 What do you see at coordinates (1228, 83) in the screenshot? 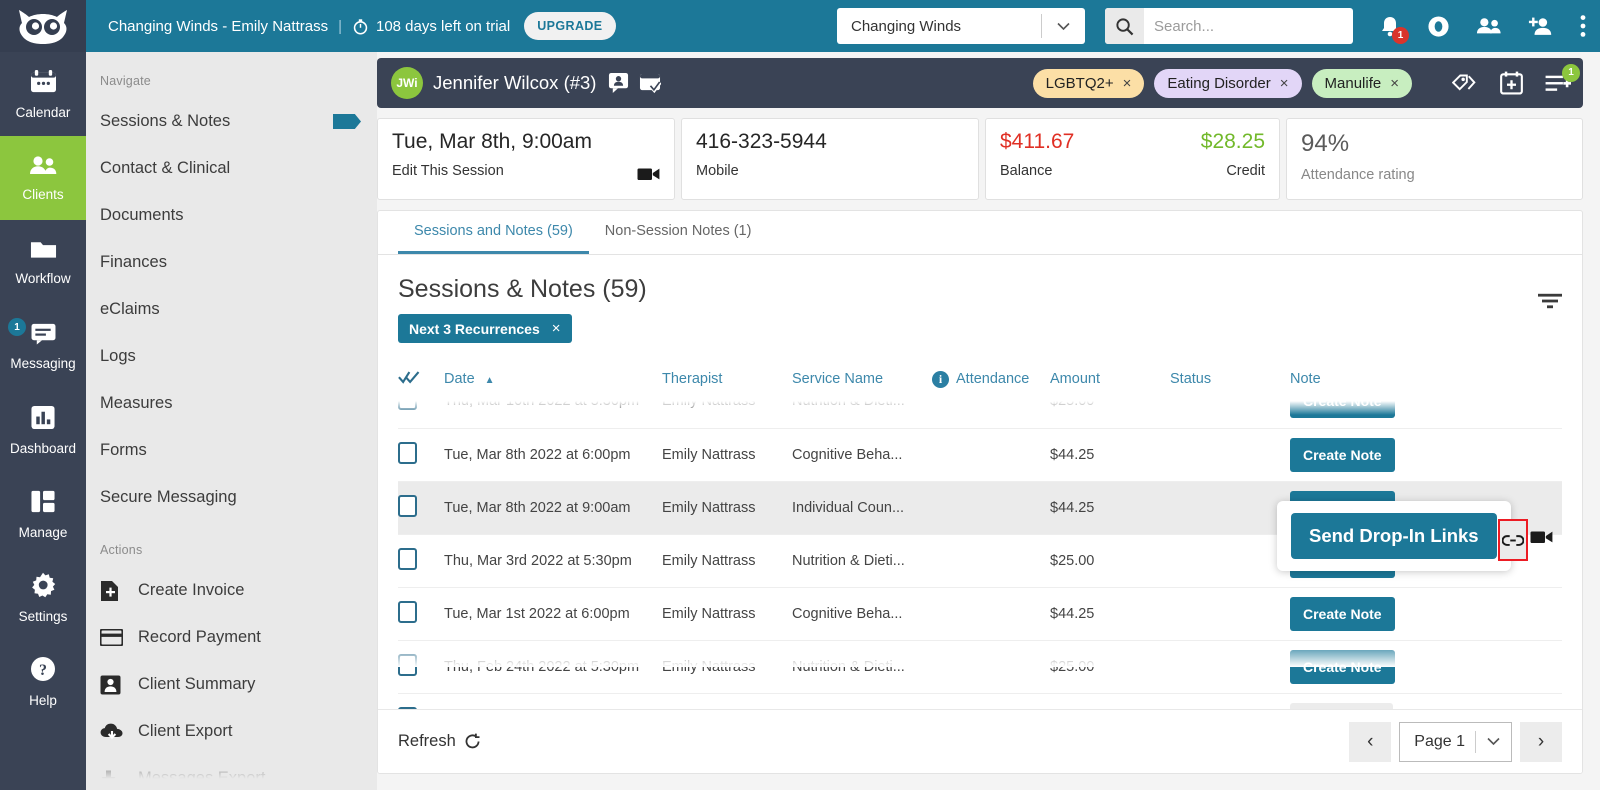
I see `tag-eating-disorder: Eating Disorder ×` at bounding box center [1228, 83].